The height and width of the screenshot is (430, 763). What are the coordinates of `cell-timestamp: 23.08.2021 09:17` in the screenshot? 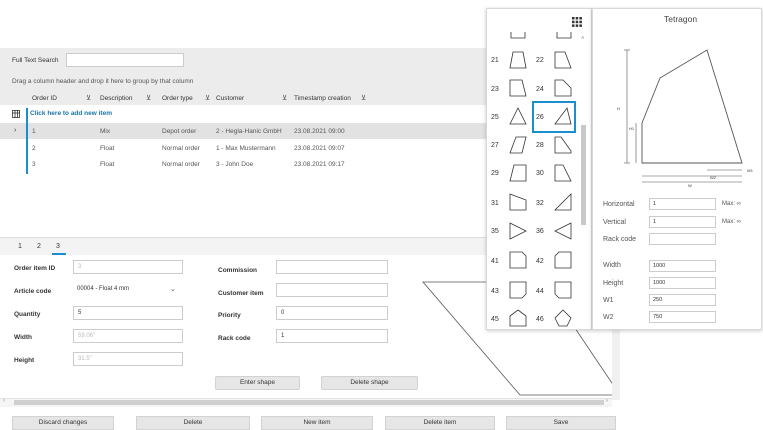 It's located at (319, 164).